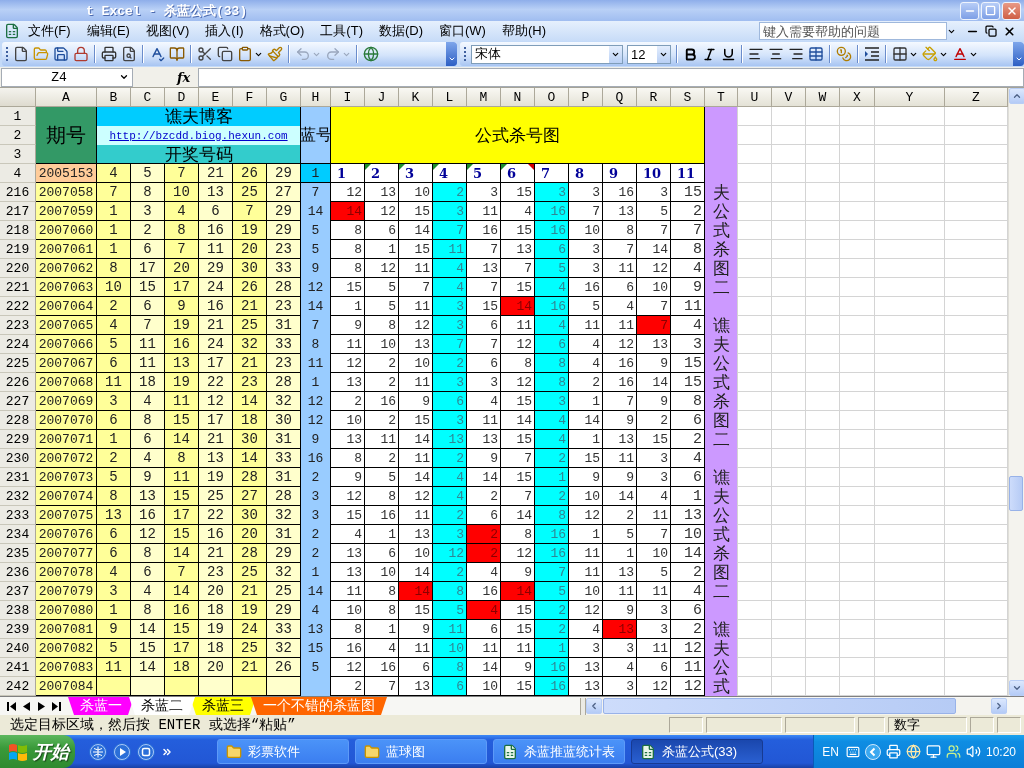 The width and height of the screenshot is (1024, 768). Describe the element at coordinates (416, 97) in the screenshot. I see `column-header: K` at that location.